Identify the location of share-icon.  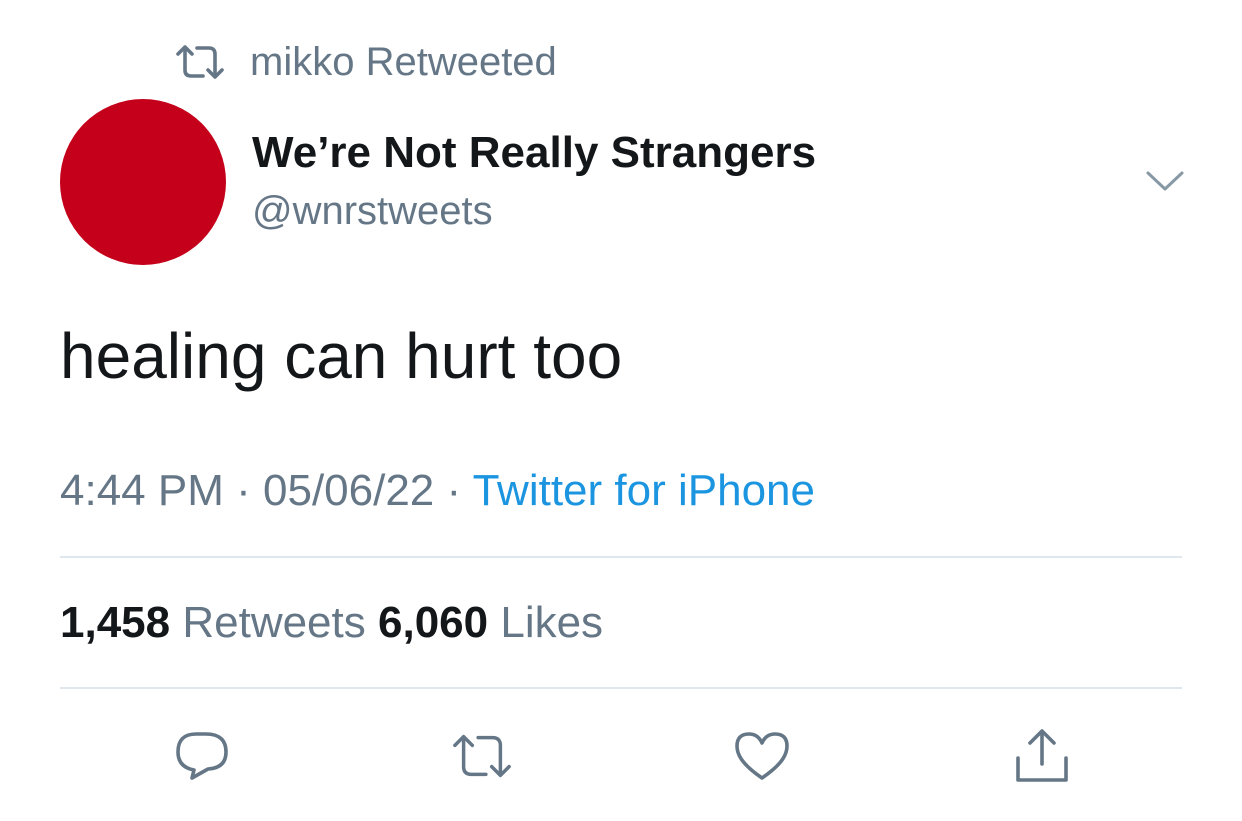
(1042, 755).